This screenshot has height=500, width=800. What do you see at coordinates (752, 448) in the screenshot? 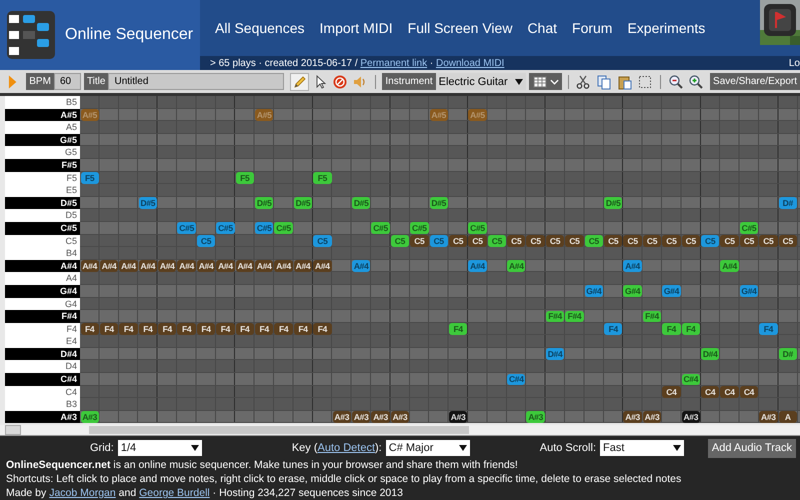
I see `add-audio-track-button: Add Audio Track` at bounding box center [752, 448].